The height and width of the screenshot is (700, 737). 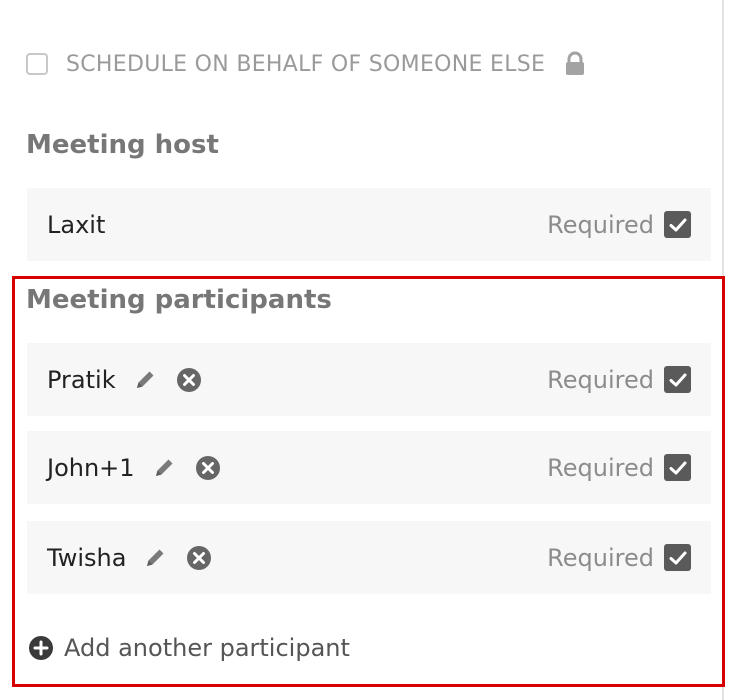 What do you see at coordinates (122, 145) in the screenshot?
I see `meeting-host-heading: Meeting host` at bounding box center [122, 145].